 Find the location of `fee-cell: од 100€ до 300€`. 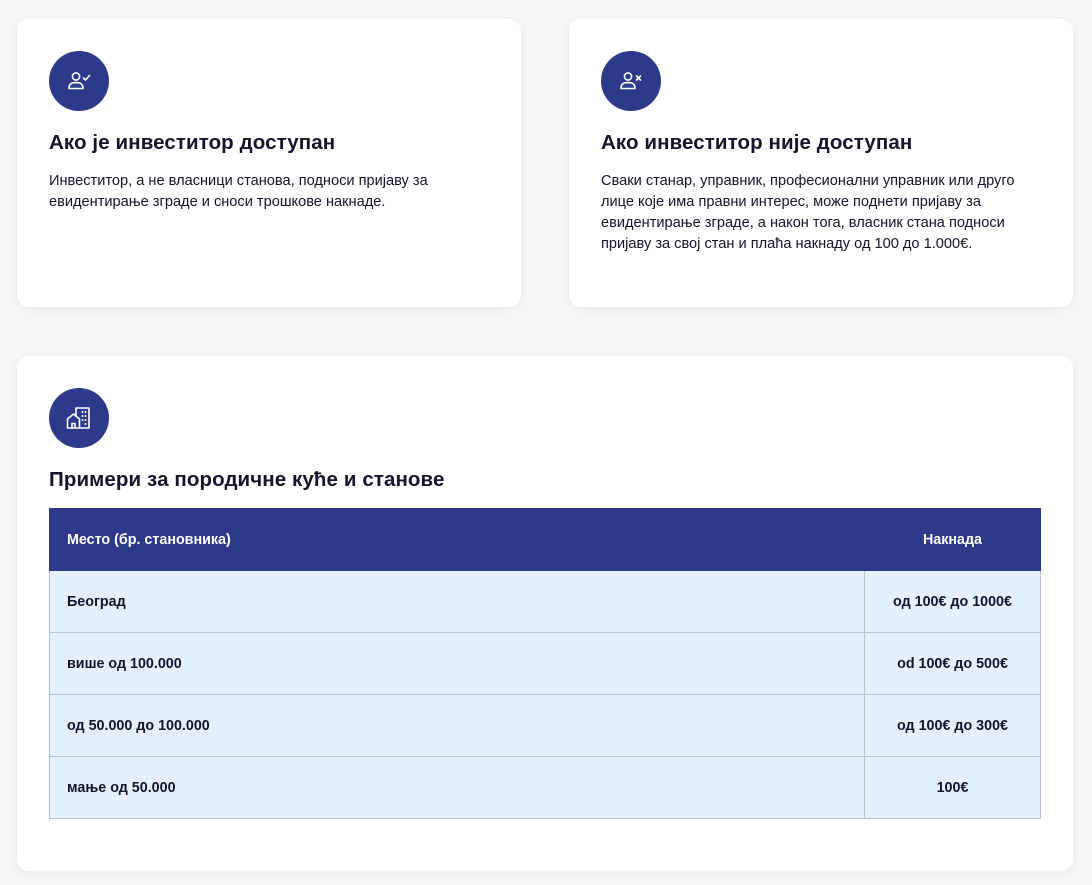

fee-cell: од 100€ до 300€ is located at coordinates (952, 725).